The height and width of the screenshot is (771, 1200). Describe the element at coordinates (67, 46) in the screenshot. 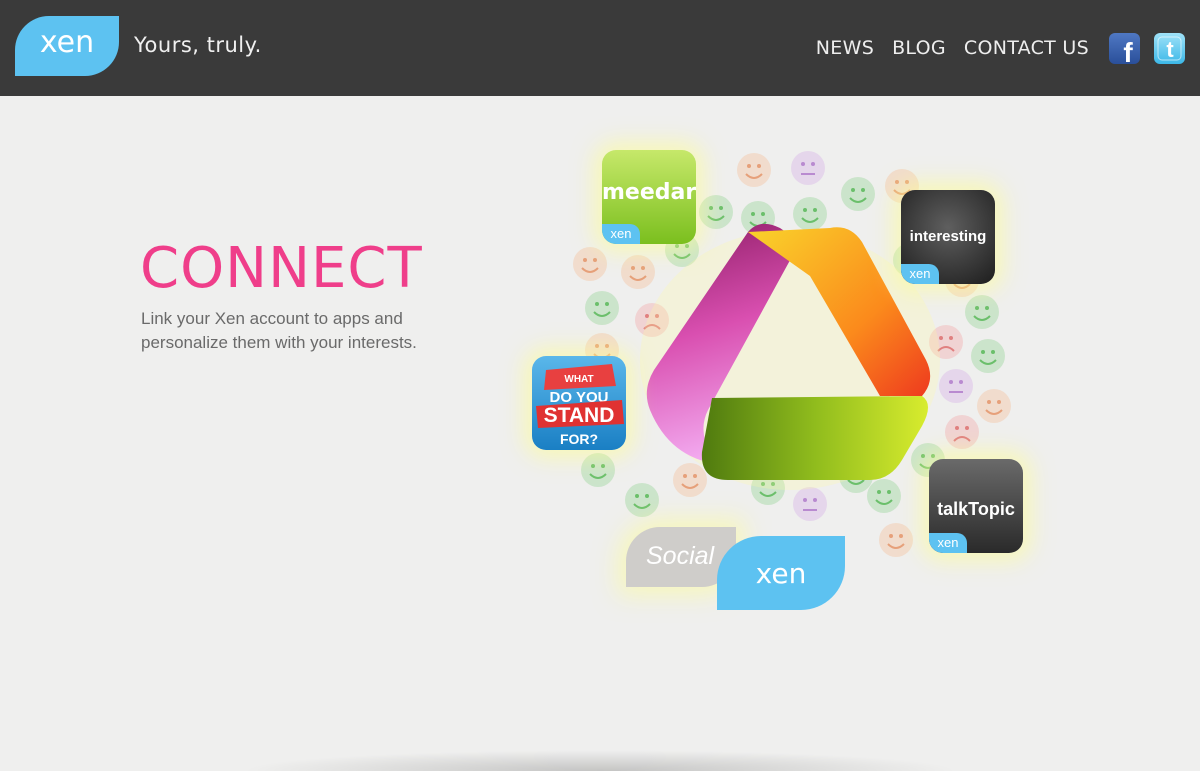

I see `xen-logo: xen` at that location.